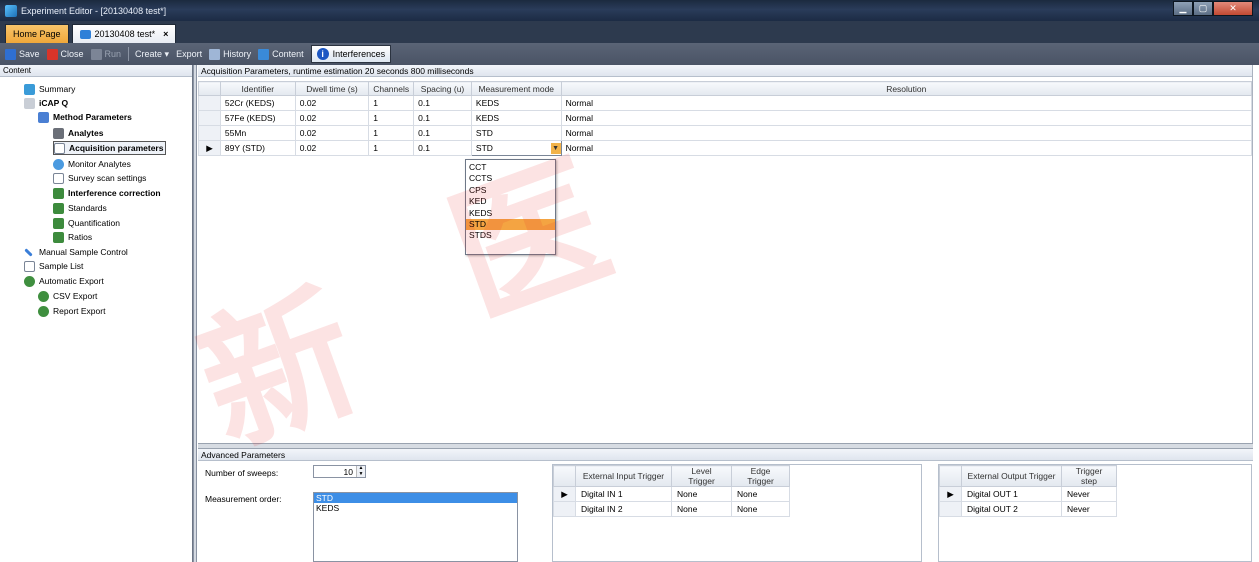 The image size is (1259, 562). What do you see at coordinates (516, 88) in the screenshot?
I see `column-measurement-mode: Measurement mode` at bounding box center [516, 88].